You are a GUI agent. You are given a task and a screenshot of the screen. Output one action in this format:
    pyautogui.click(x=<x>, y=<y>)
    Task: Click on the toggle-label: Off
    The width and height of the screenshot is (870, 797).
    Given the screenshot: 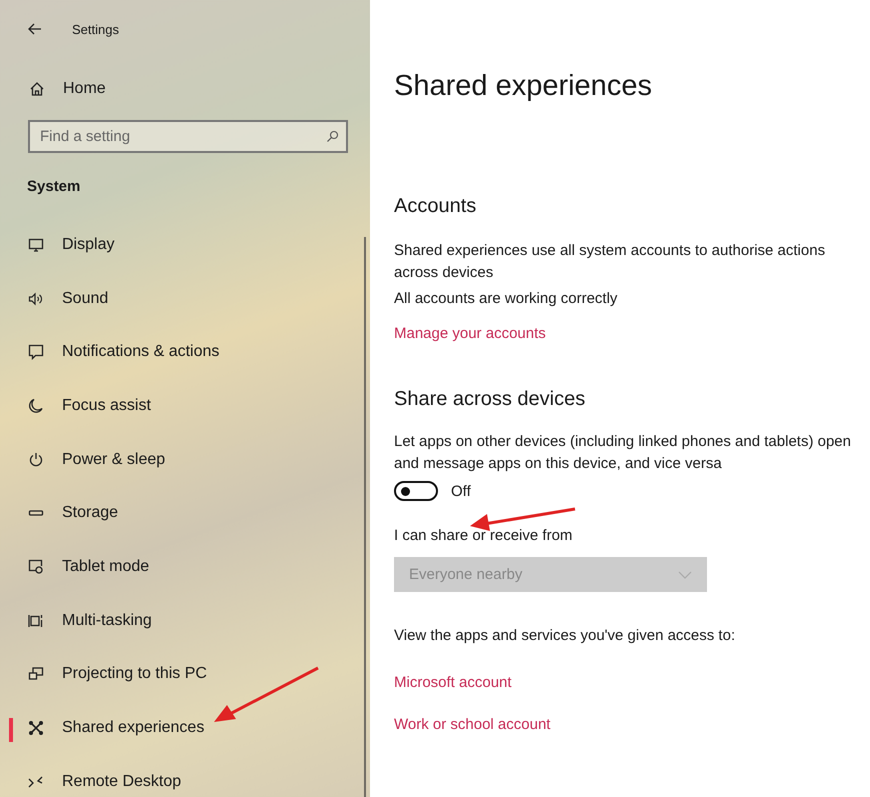 What is the action you would take?
    pyautogui.click(x=461, y=491)
    